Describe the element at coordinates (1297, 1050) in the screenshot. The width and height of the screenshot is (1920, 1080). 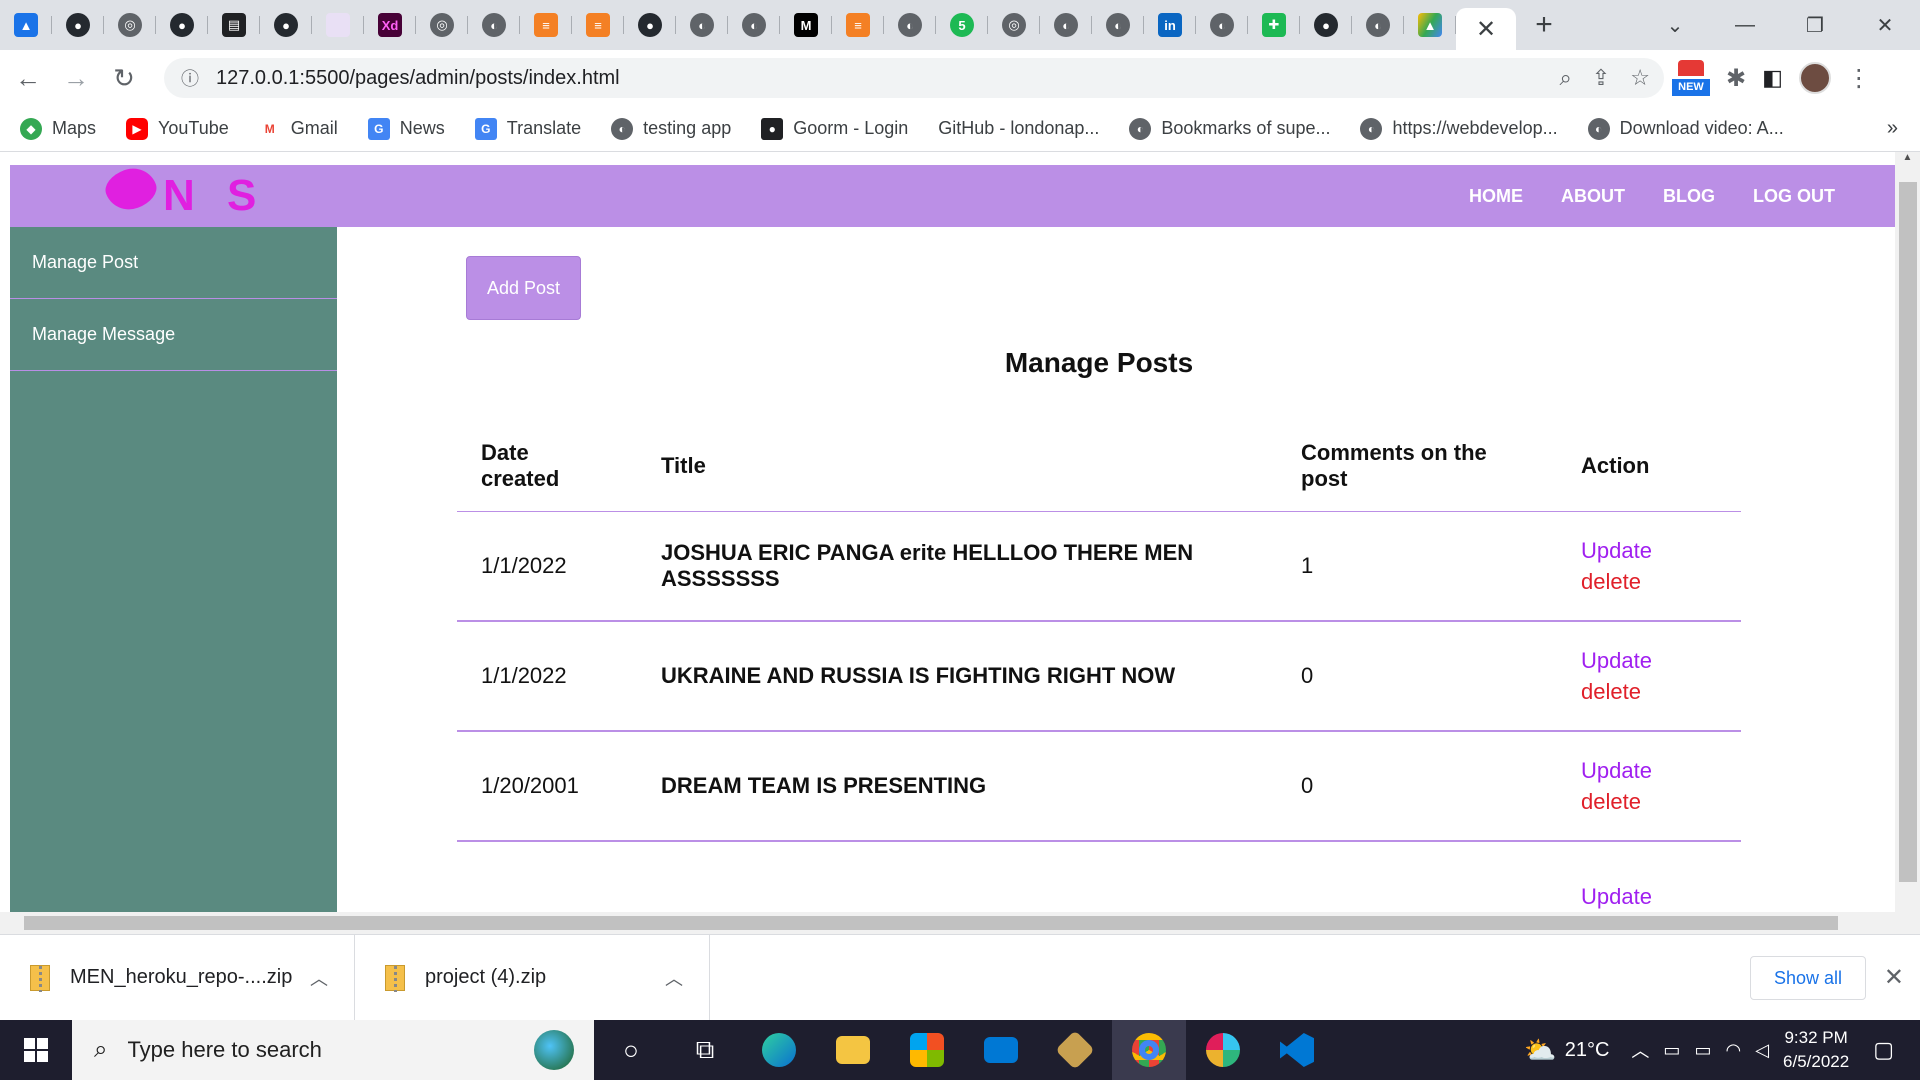
I see `vscode-icon` at that location.